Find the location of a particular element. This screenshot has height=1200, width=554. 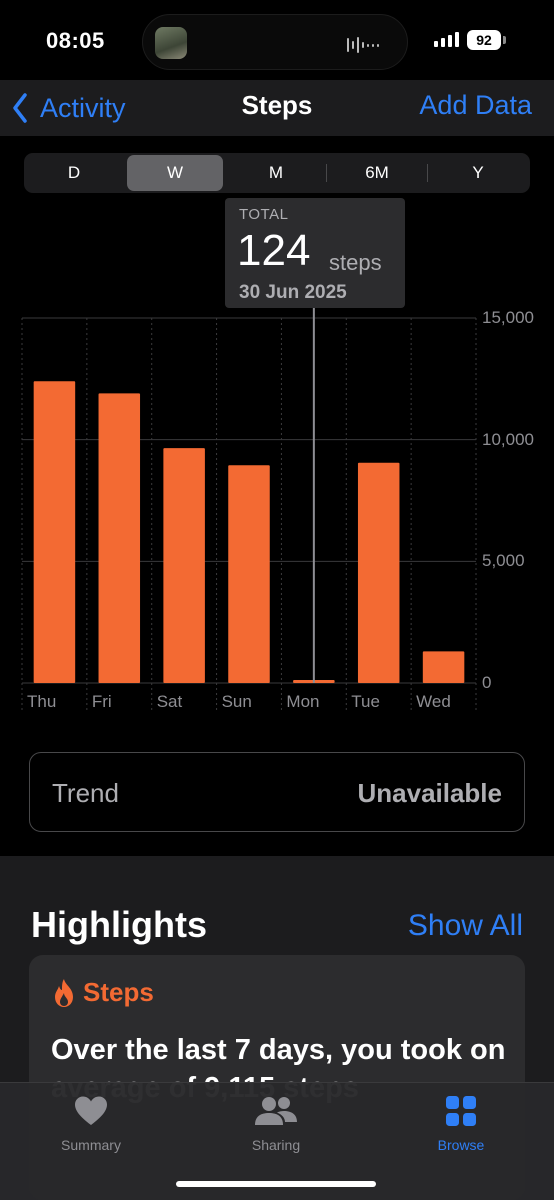

trend-label: Trend is located at coordinates (85, 793).